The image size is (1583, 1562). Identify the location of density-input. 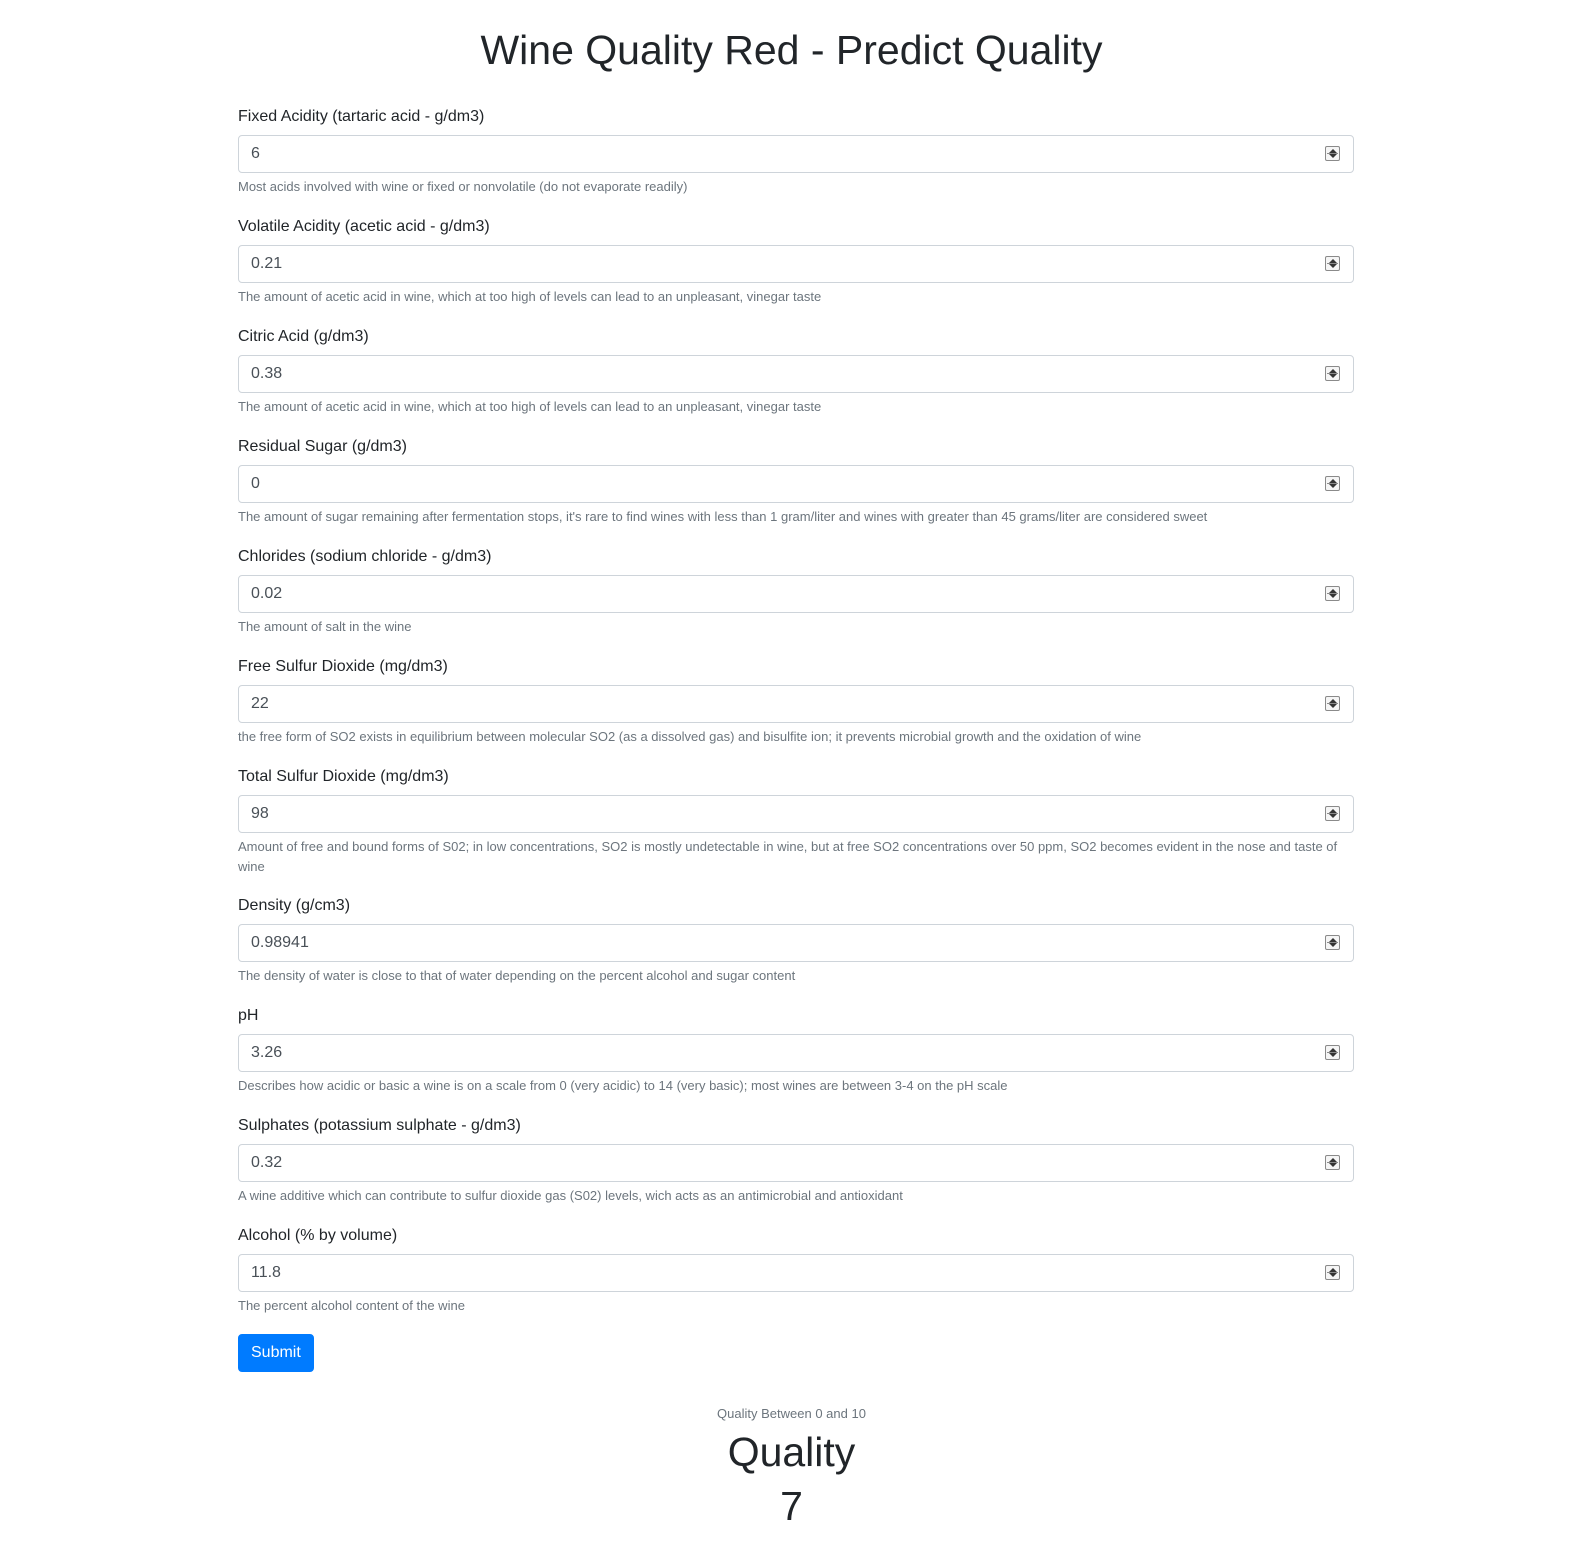
(796, 943).